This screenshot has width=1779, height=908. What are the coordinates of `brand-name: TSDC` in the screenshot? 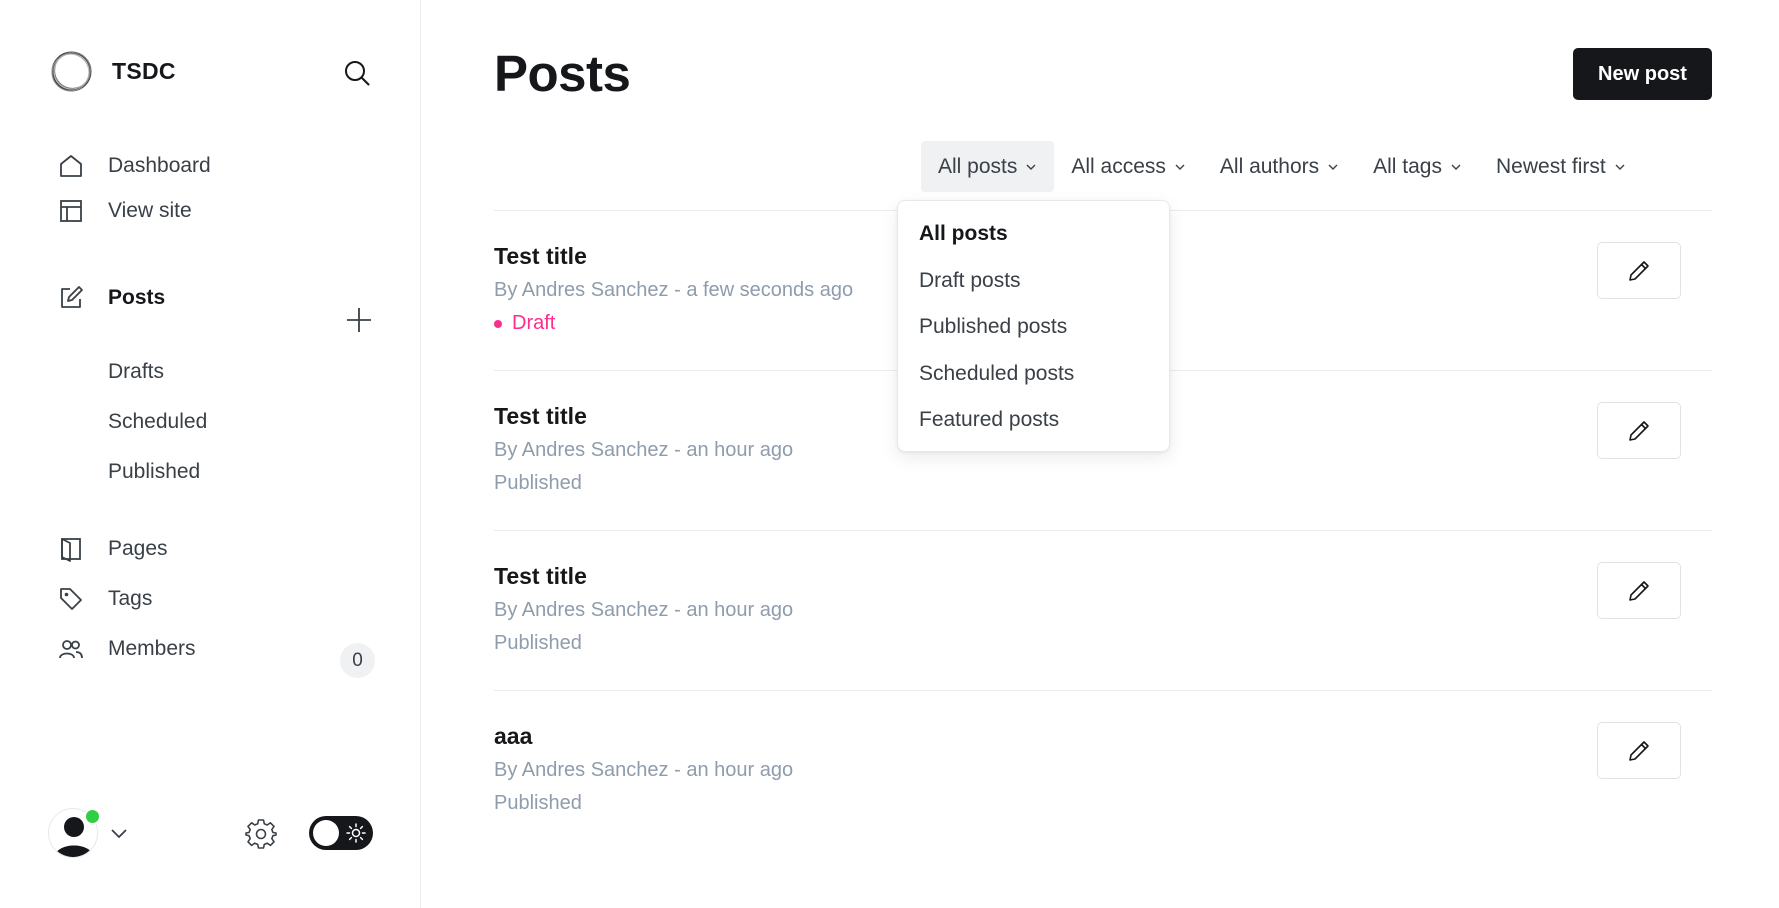 It's located at (144, 71).